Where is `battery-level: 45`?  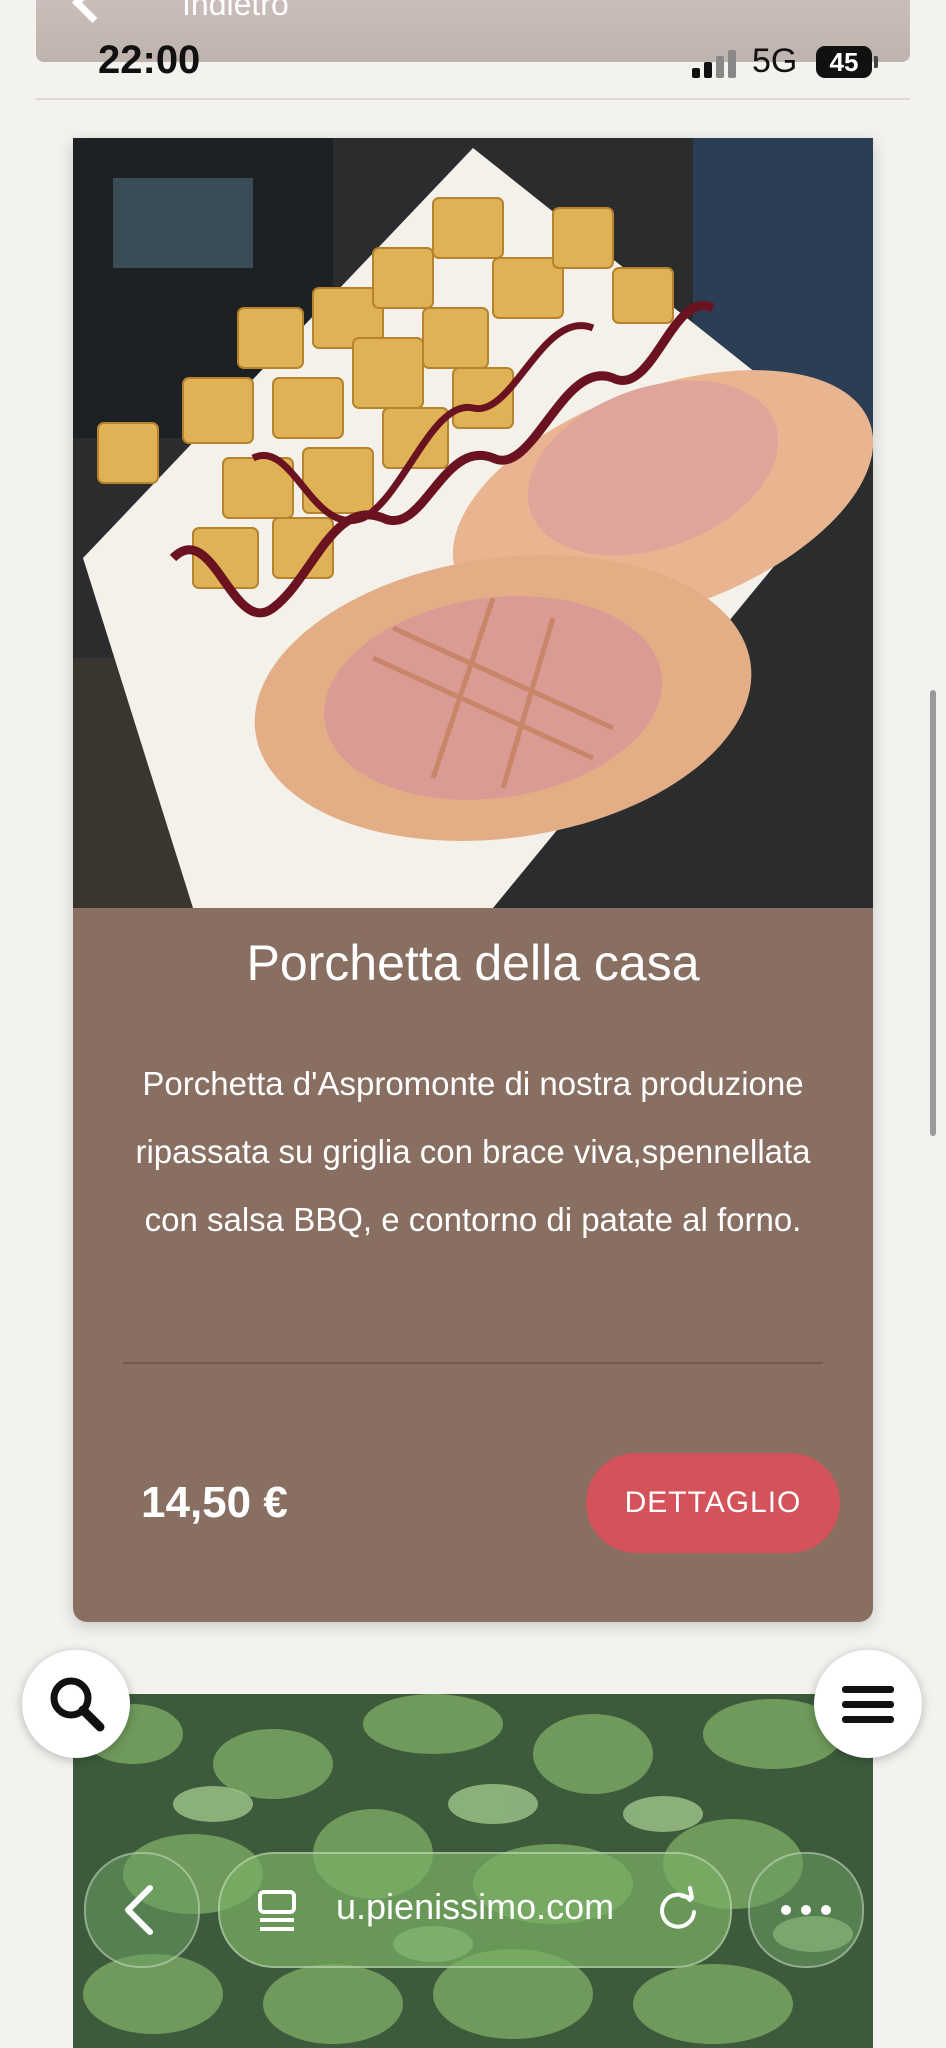 battery-level: 45 is located at coordinates (844, 61).